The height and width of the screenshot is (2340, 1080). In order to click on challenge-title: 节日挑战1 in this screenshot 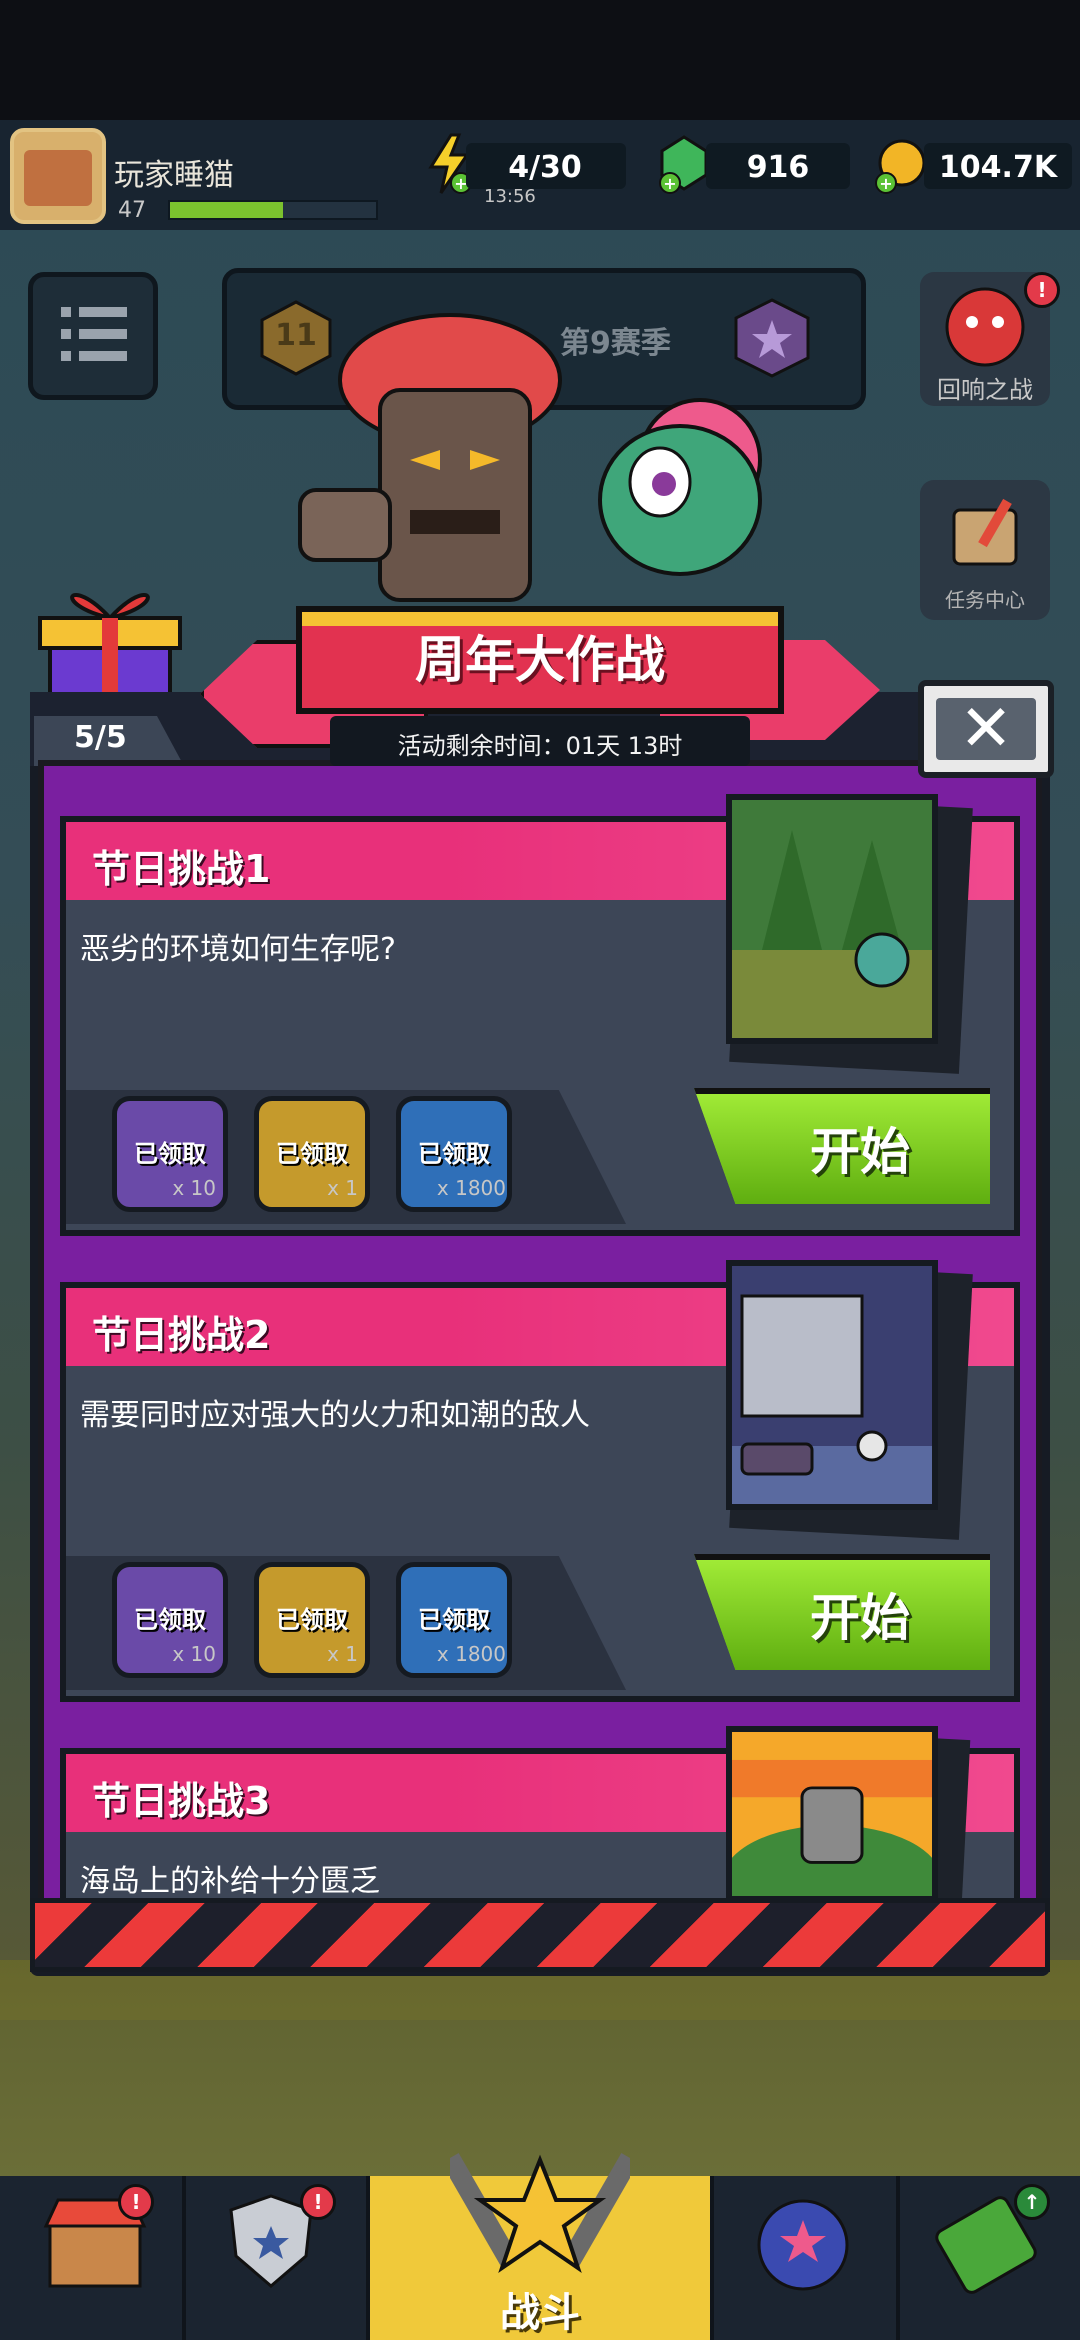, I will do `click(181, 869)`.